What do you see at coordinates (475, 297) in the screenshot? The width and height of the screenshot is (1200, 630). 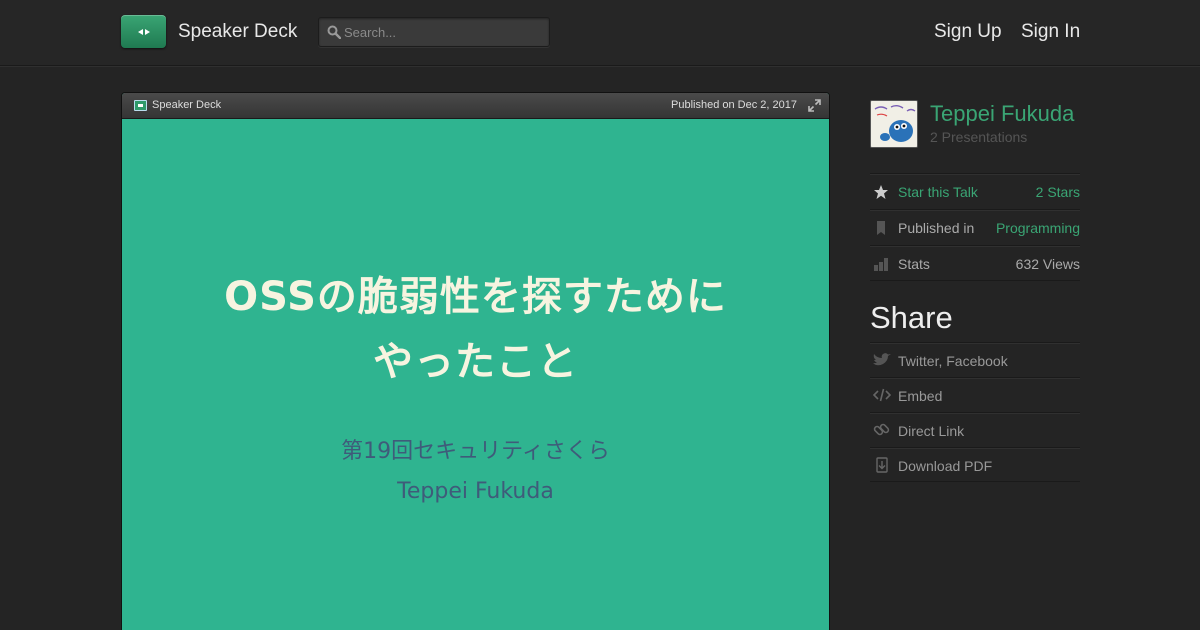 I see `slide-title-line1: OSSの脆弱性を探すために` at bounding box center [475, 297].